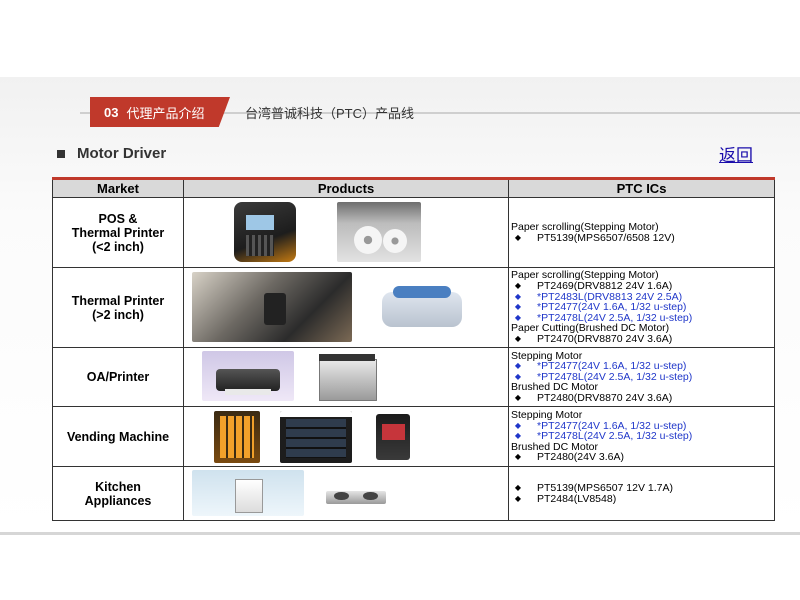  Describe the element at coordinates (118, 486) in the screenshot. I see `market-line: Kitchen` at that location.